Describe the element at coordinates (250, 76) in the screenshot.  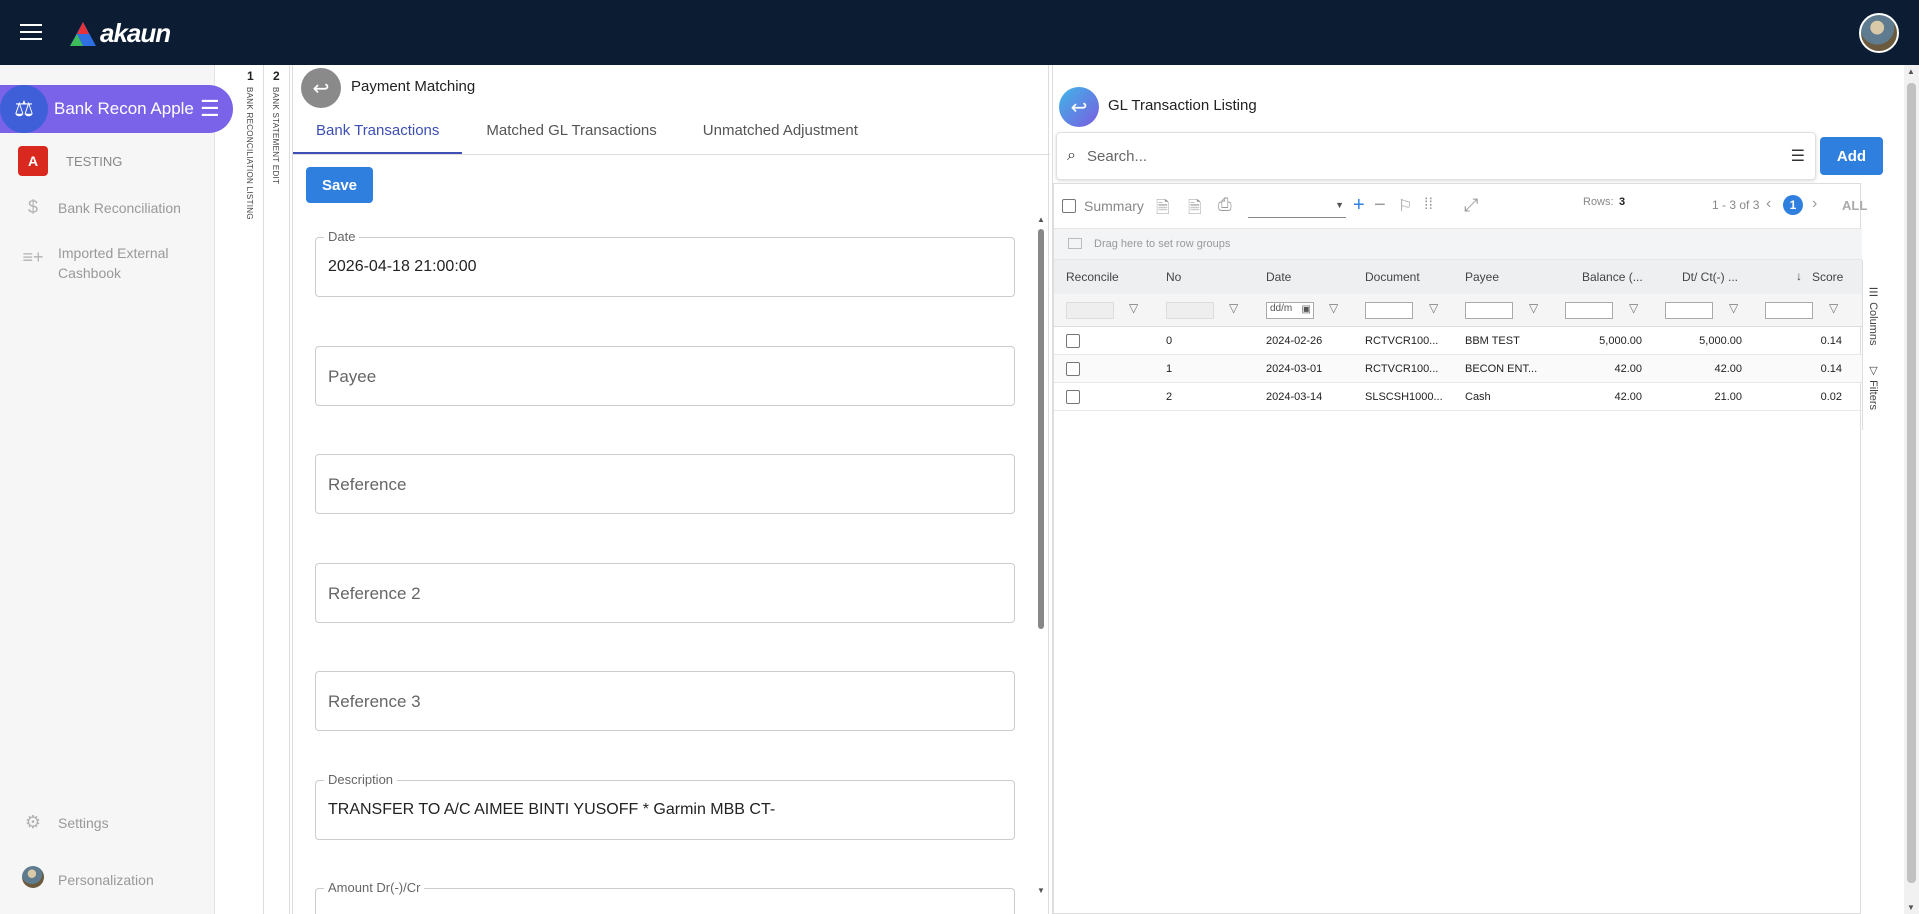
I see `vtab-number: 1` at that location.